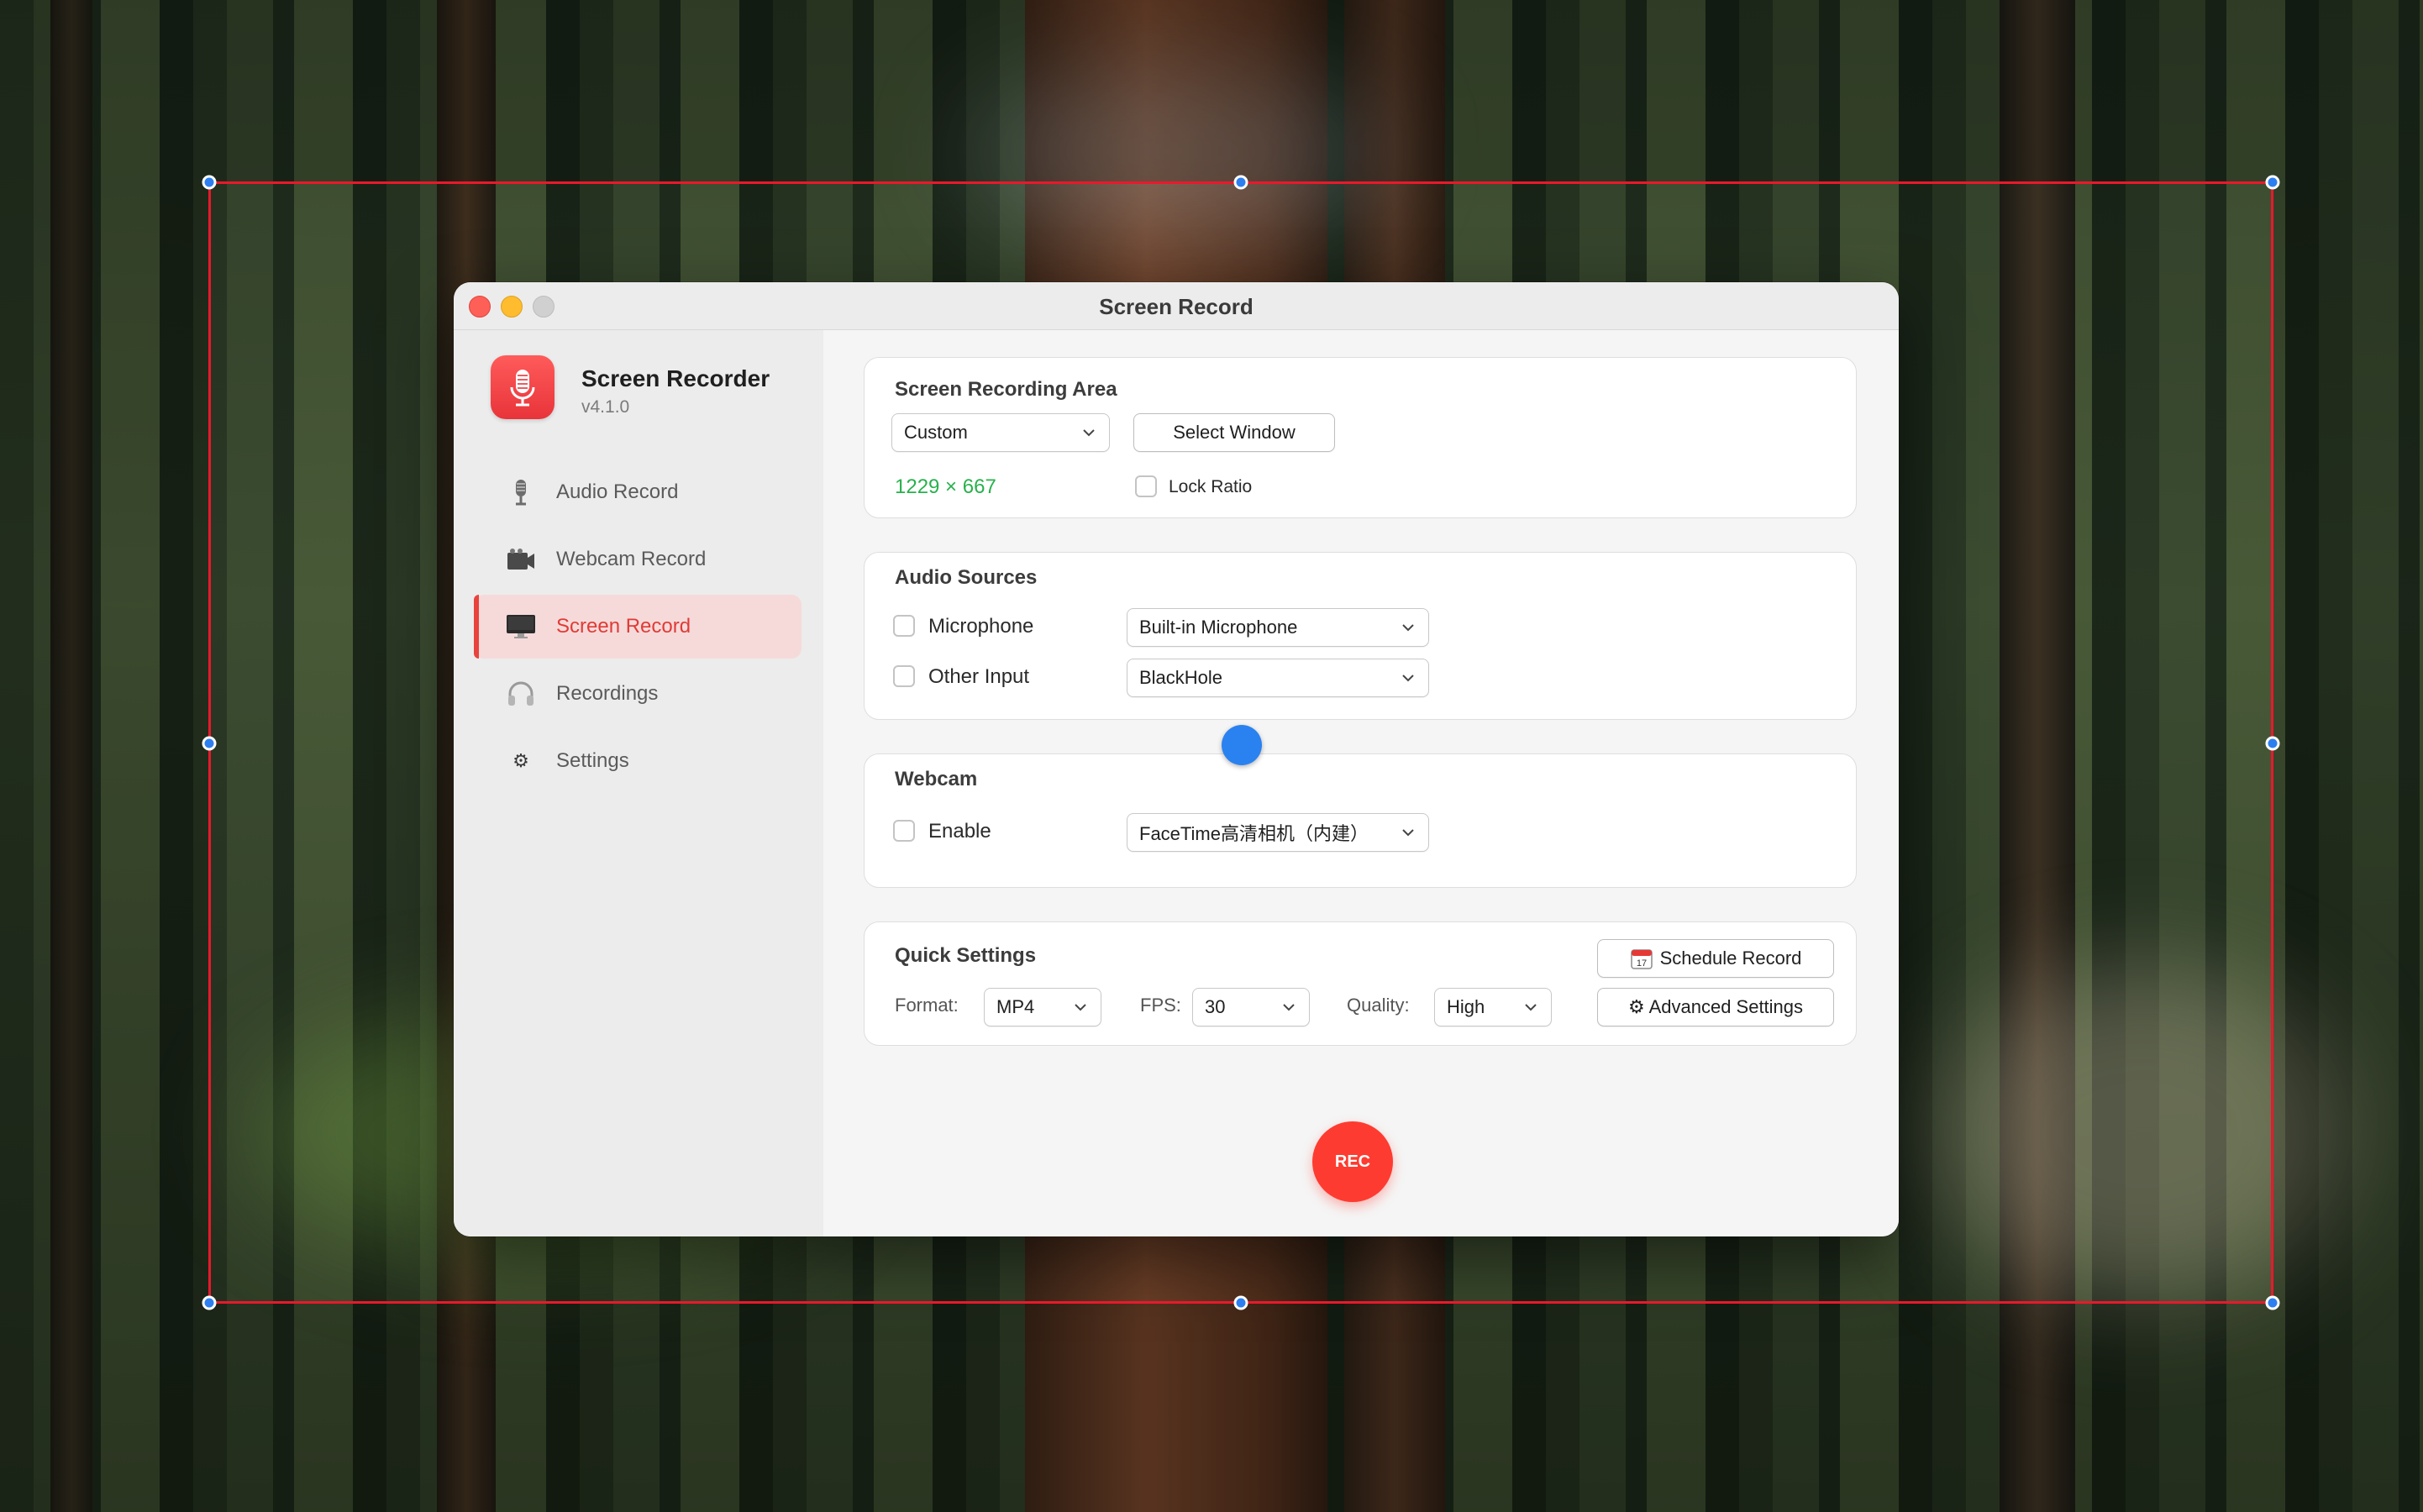  I want to click on resize-handle-bottom-left, so click(209, 1302).